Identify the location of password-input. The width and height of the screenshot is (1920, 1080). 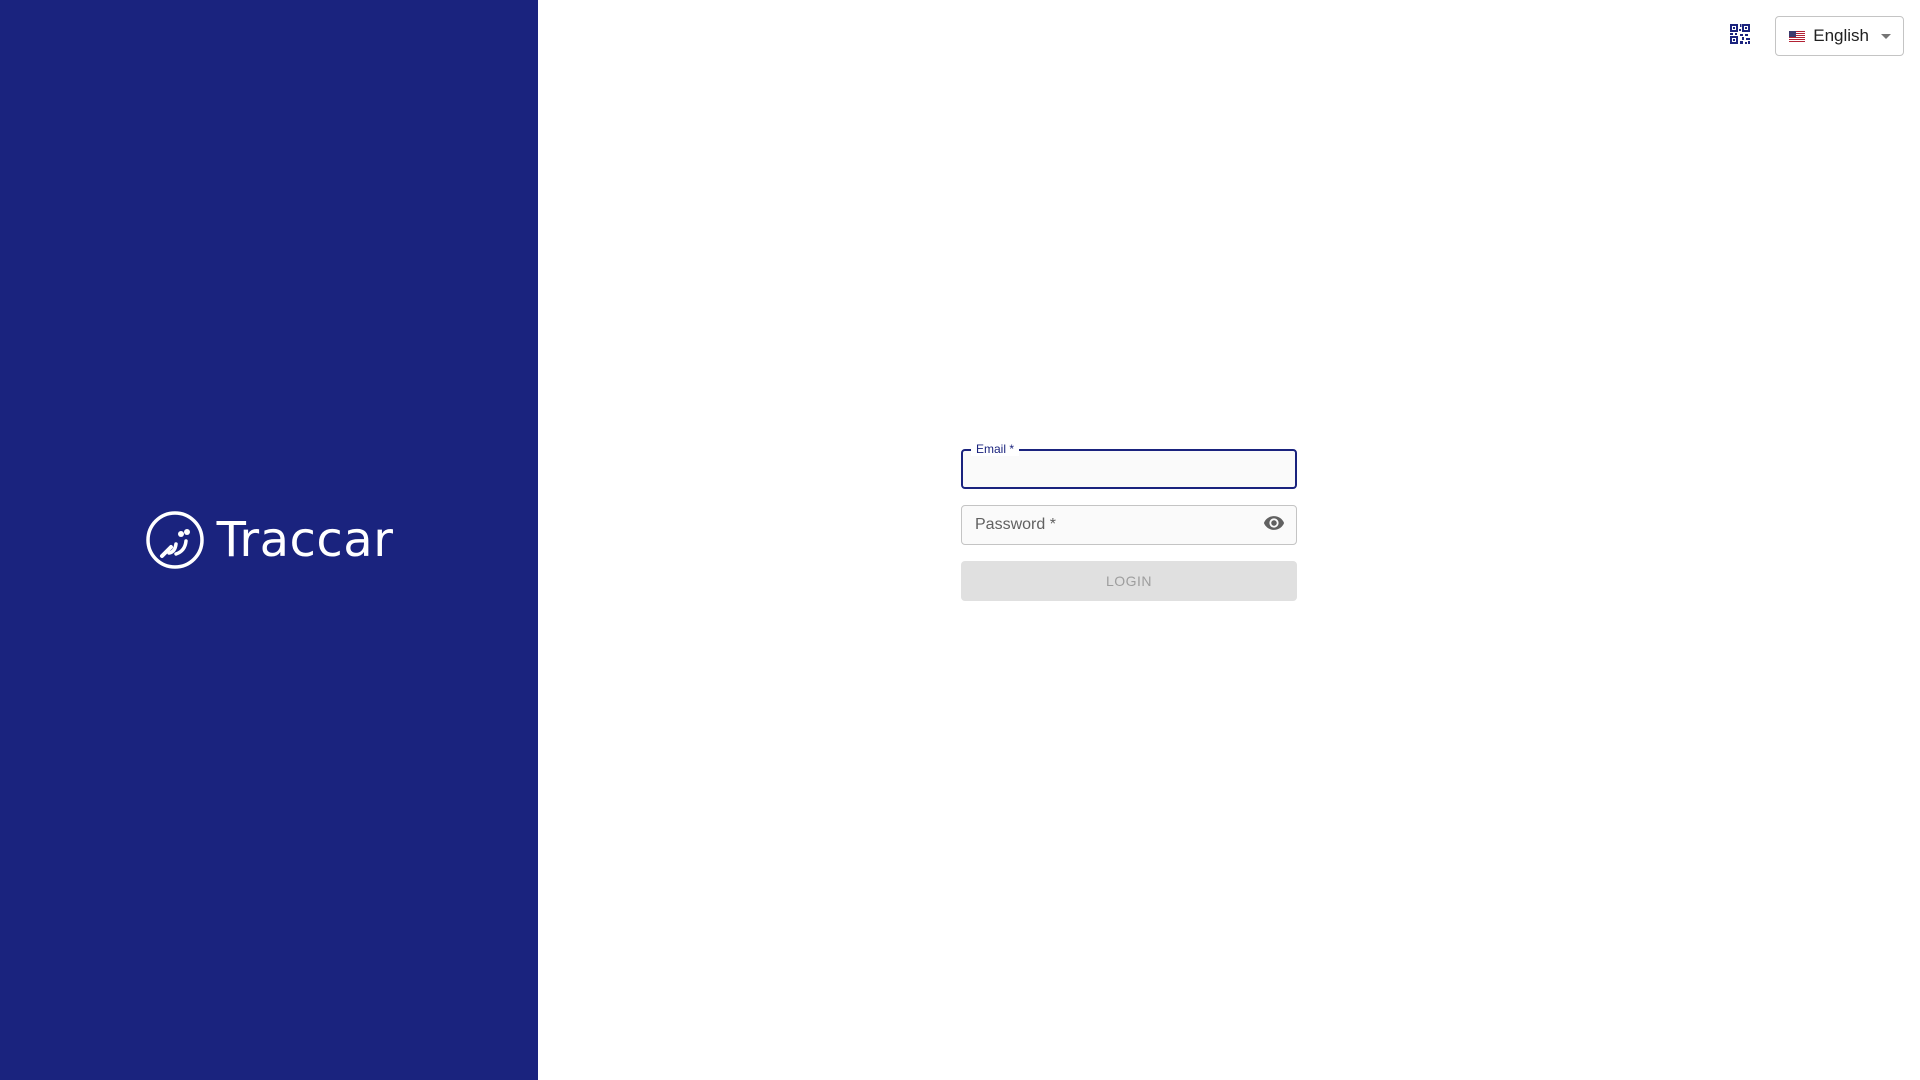
(1129, 525).